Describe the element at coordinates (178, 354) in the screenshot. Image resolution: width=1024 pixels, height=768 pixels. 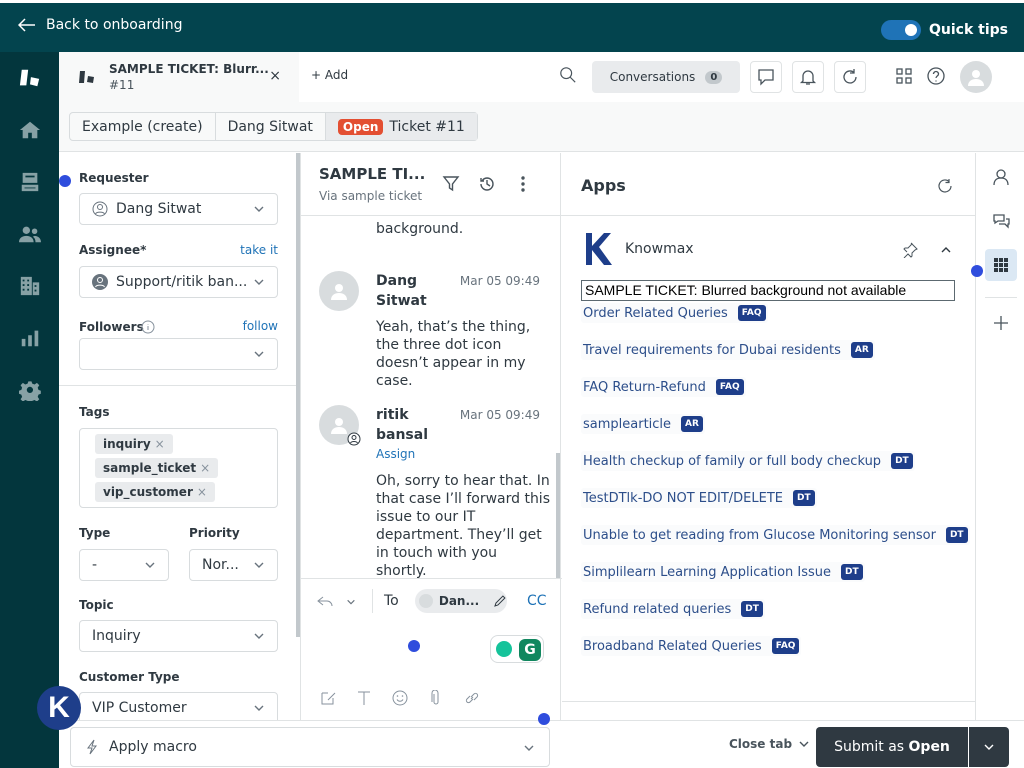
I see `followers-field` at that location.